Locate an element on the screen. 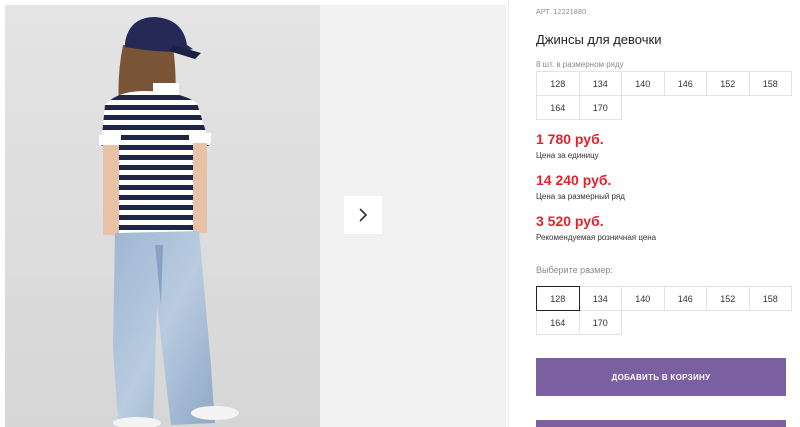 The image size is (800, 427). retail-price-label: Рекомендуемая розничная цена is located at coordinates (596, 237).